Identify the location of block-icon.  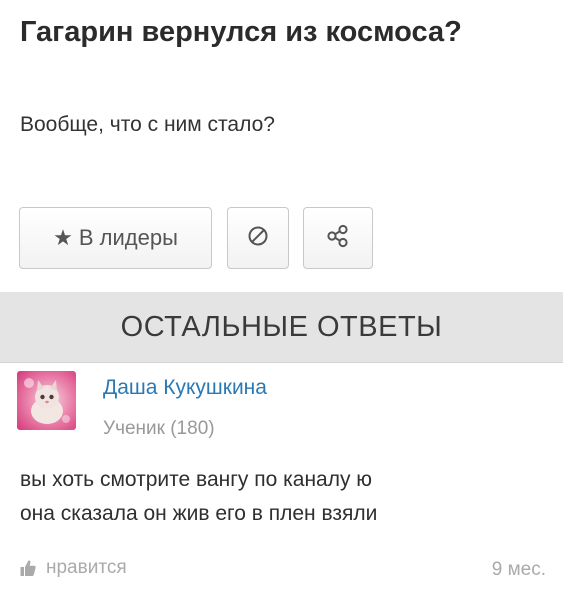
(258, 238).